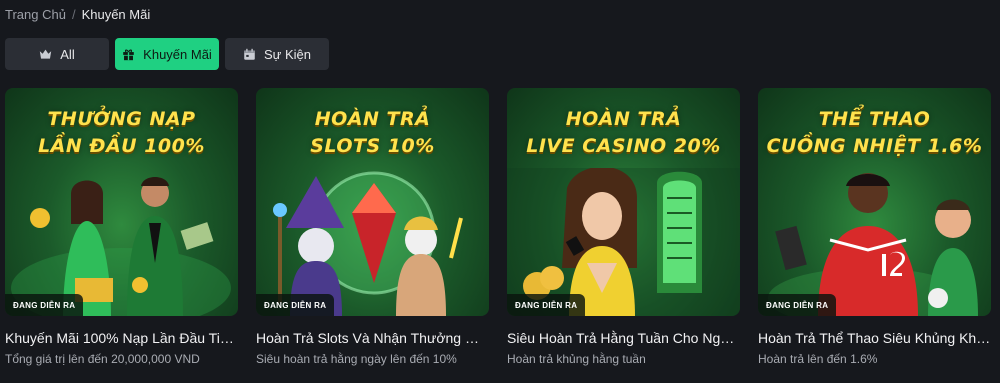  What do you see at coordinates (57, 54) in the screenshot?
I see `tab-all: All` at bounding box center [57, 54].